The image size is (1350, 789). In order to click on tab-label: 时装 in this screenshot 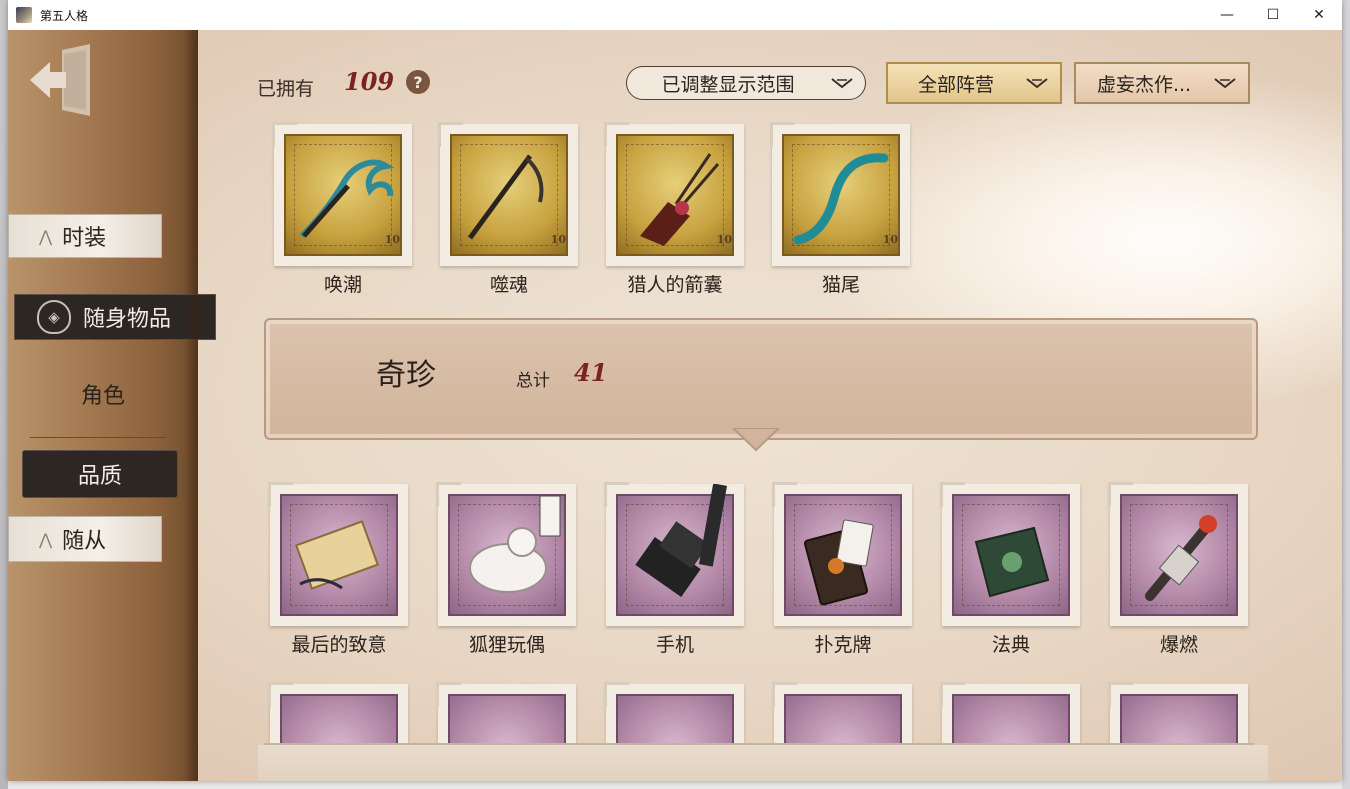, I will do `click(84, 238)`.